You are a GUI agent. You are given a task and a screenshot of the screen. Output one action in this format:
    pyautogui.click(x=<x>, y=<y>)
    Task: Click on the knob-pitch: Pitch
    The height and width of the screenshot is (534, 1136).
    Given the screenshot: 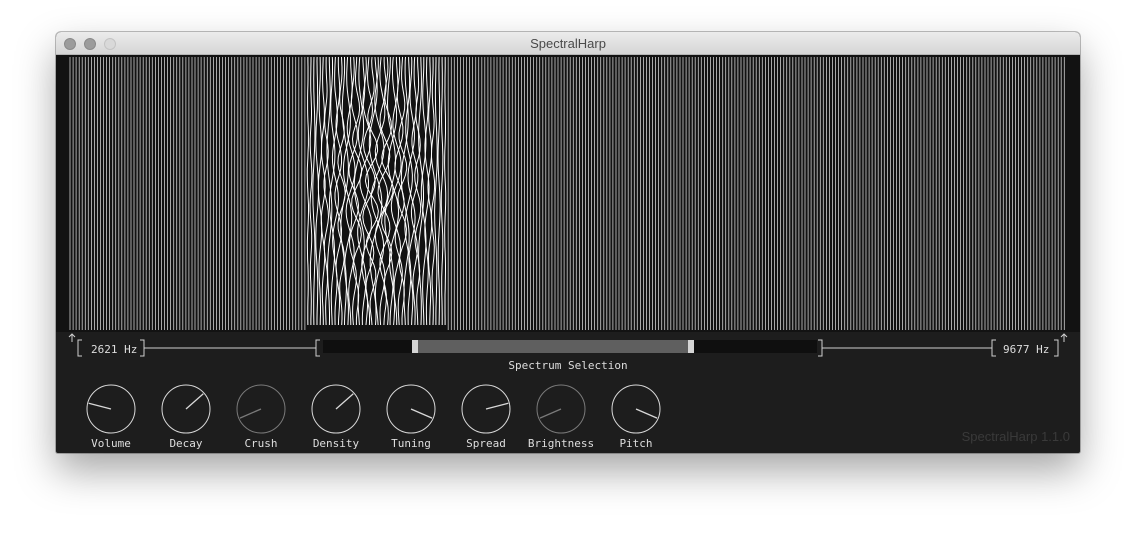 What is the action you would take?
    pyautogui.click(x=636, y=416)
    